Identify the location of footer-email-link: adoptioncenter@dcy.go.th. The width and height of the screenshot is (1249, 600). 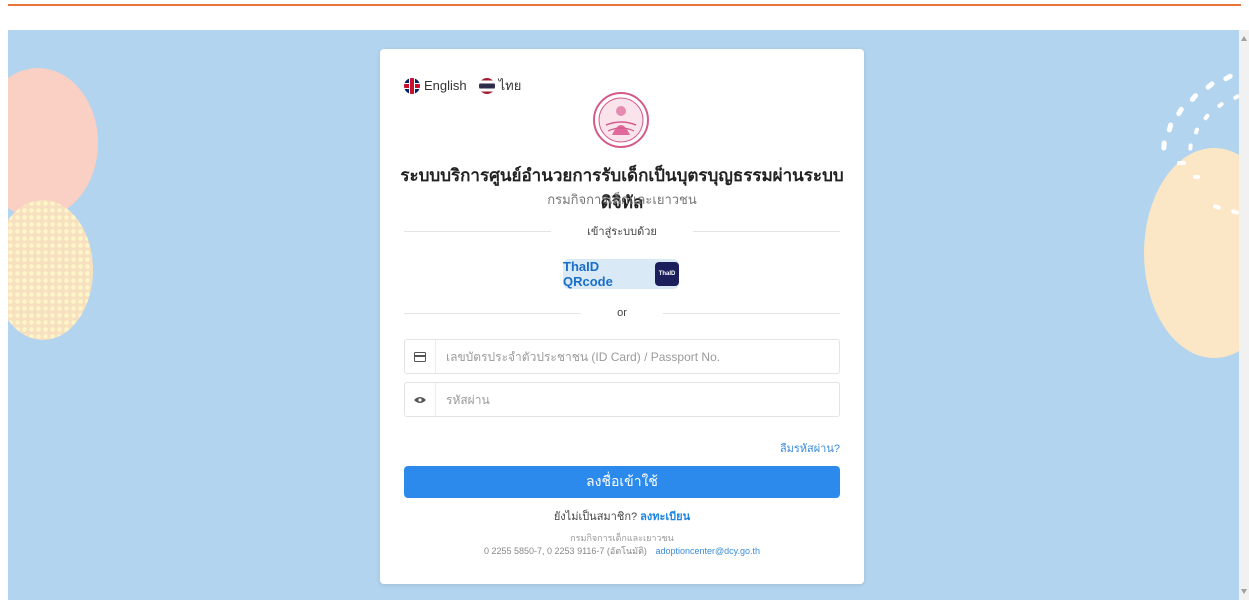
(707, 551).